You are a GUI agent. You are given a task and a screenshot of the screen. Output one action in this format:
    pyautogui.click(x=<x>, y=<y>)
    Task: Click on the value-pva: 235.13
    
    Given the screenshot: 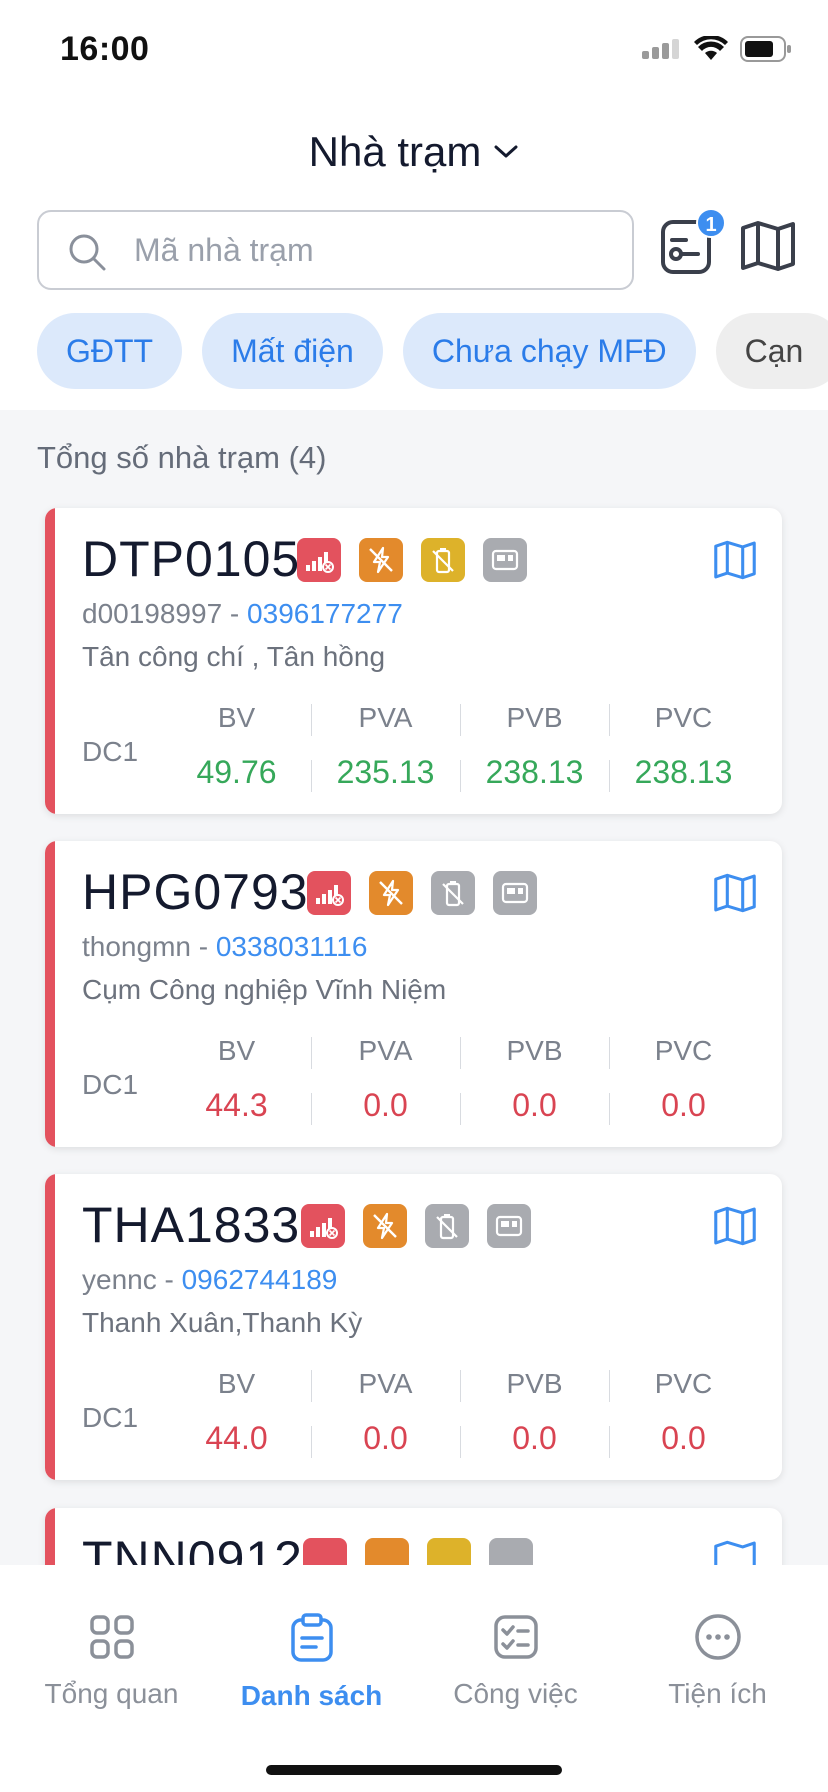 What is the action you would take?
    pyautogui.click(x=385, y=772)
    